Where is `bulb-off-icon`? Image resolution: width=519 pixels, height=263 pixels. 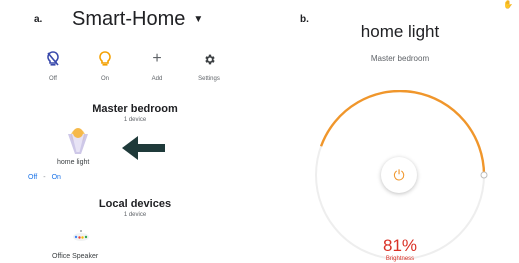 bulb-off-icon is located at coordinates (53, 59).